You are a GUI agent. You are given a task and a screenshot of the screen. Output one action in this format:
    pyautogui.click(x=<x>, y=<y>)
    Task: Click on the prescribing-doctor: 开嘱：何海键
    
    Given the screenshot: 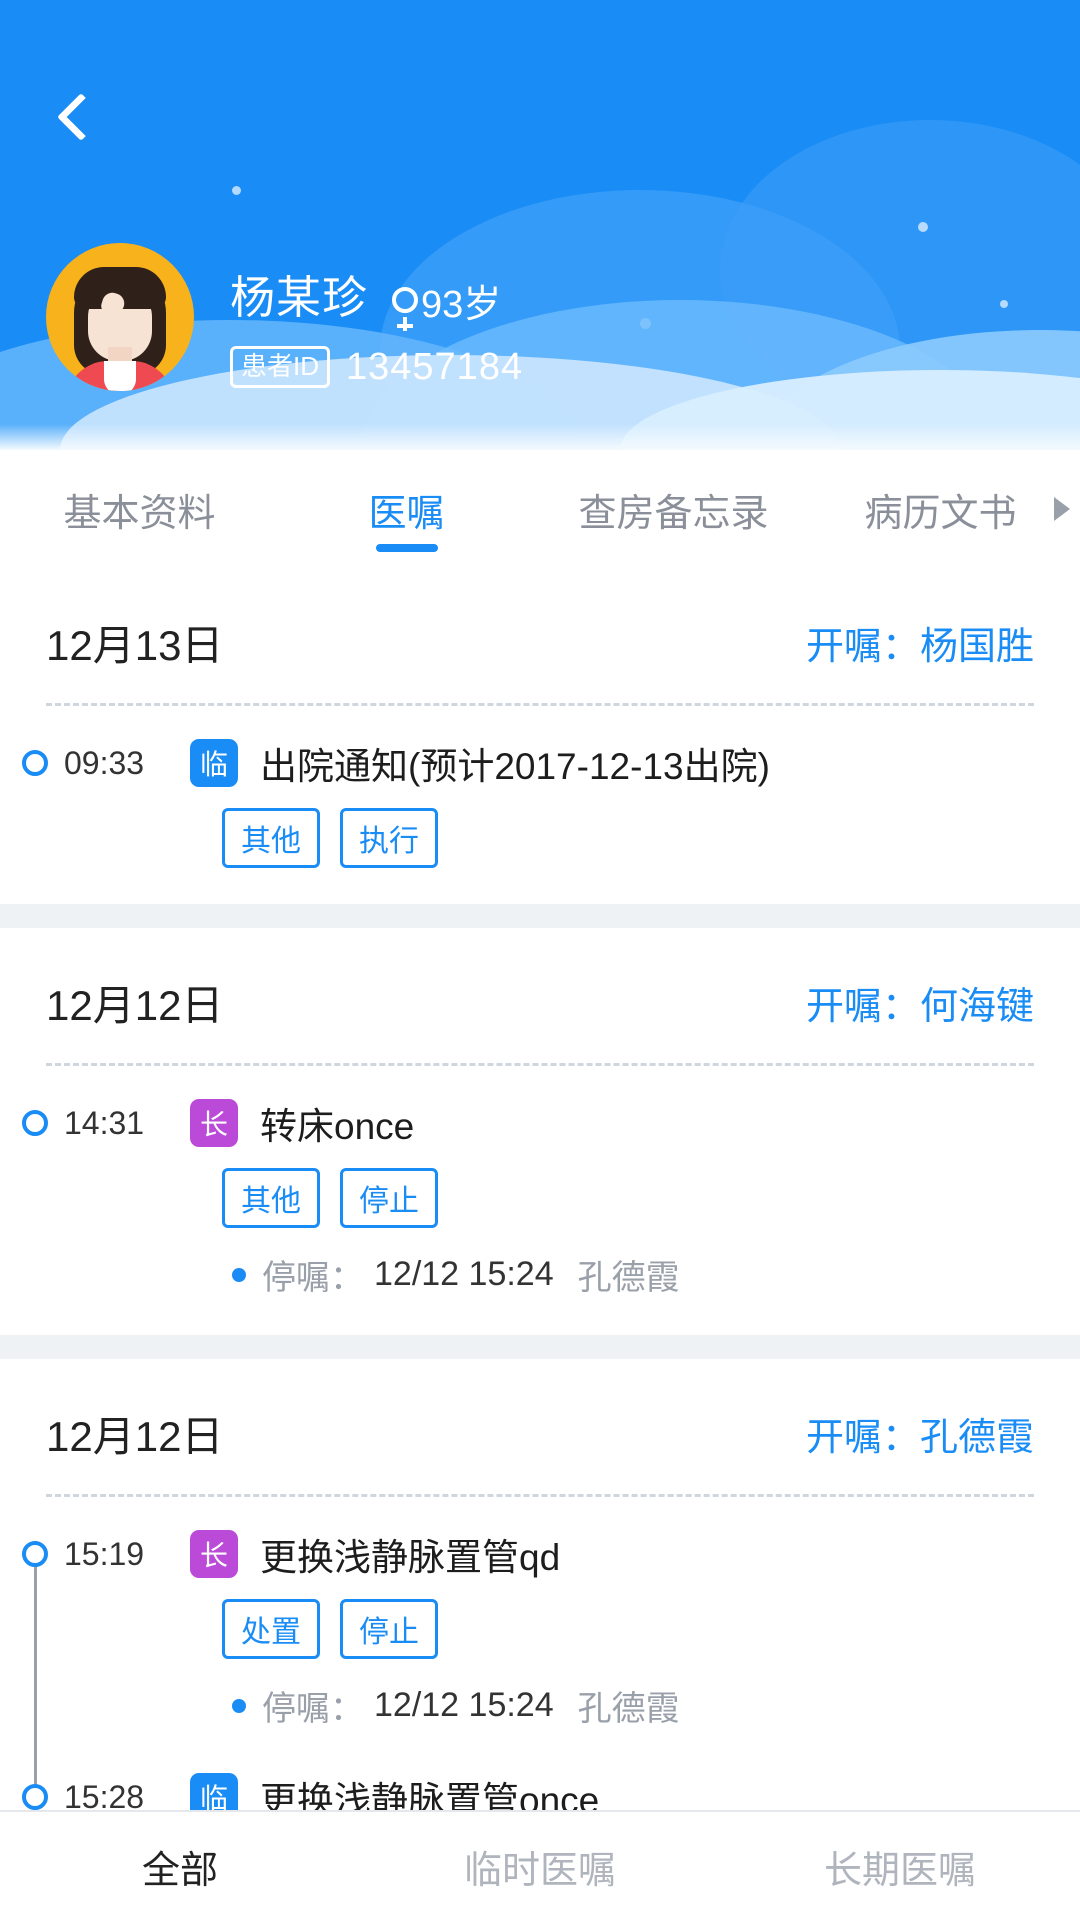 What is the action you would take?
    pyautogui.click(x=920, y=1002)
    